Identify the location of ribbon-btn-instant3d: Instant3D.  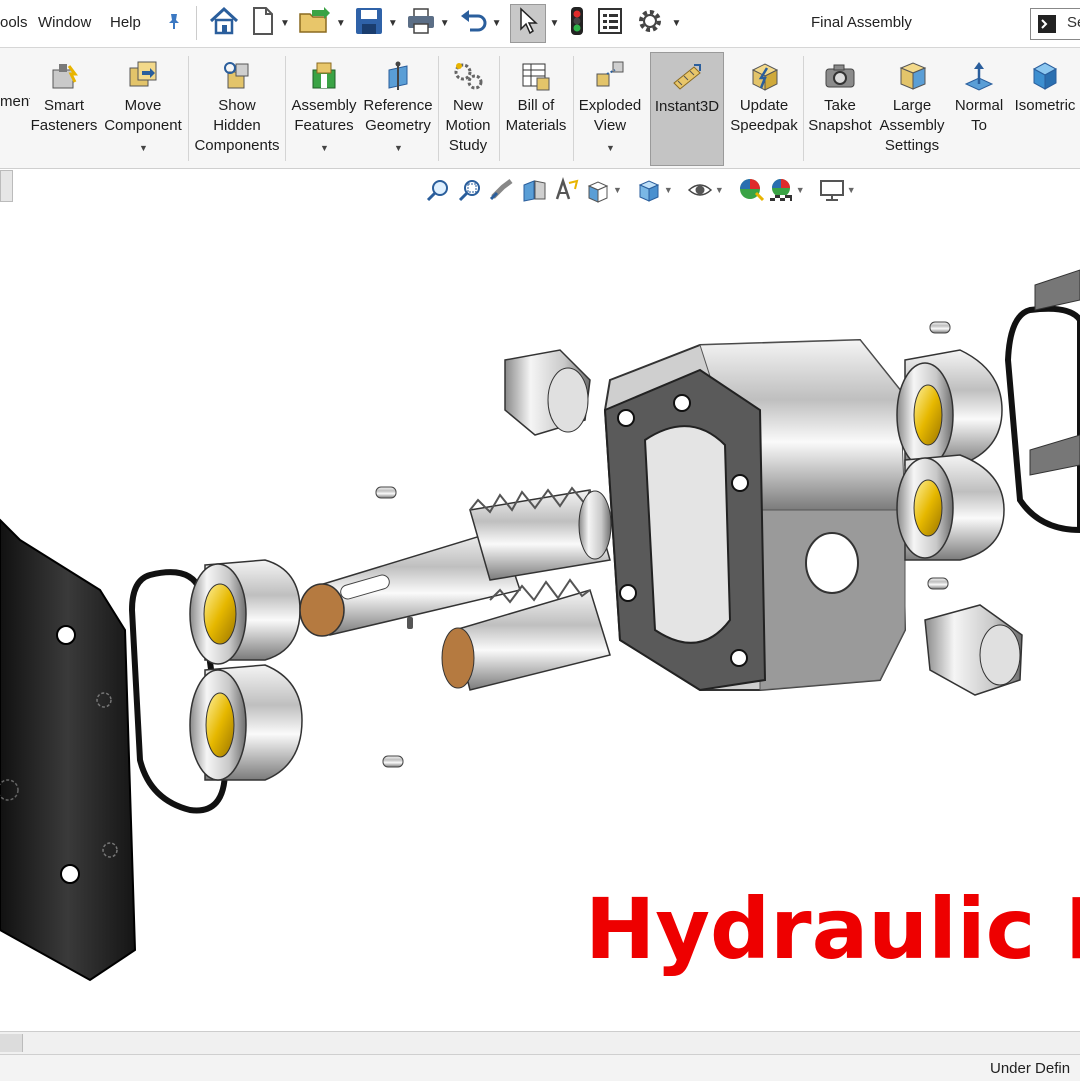
(687, 109).